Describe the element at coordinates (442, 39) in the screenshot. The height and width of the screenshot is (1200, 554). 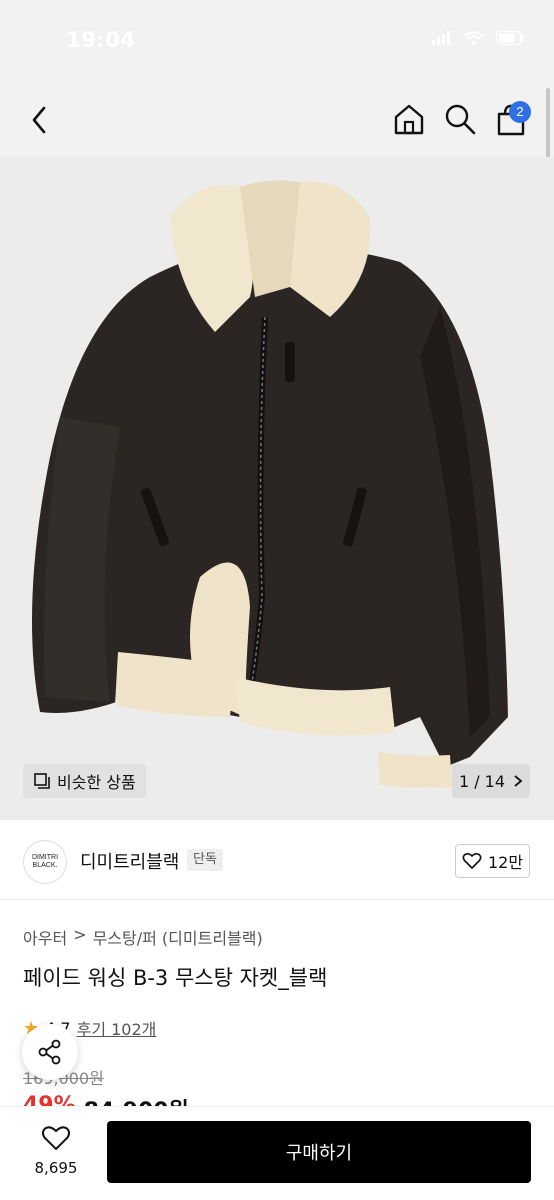
I see `signal-icon` at that location.